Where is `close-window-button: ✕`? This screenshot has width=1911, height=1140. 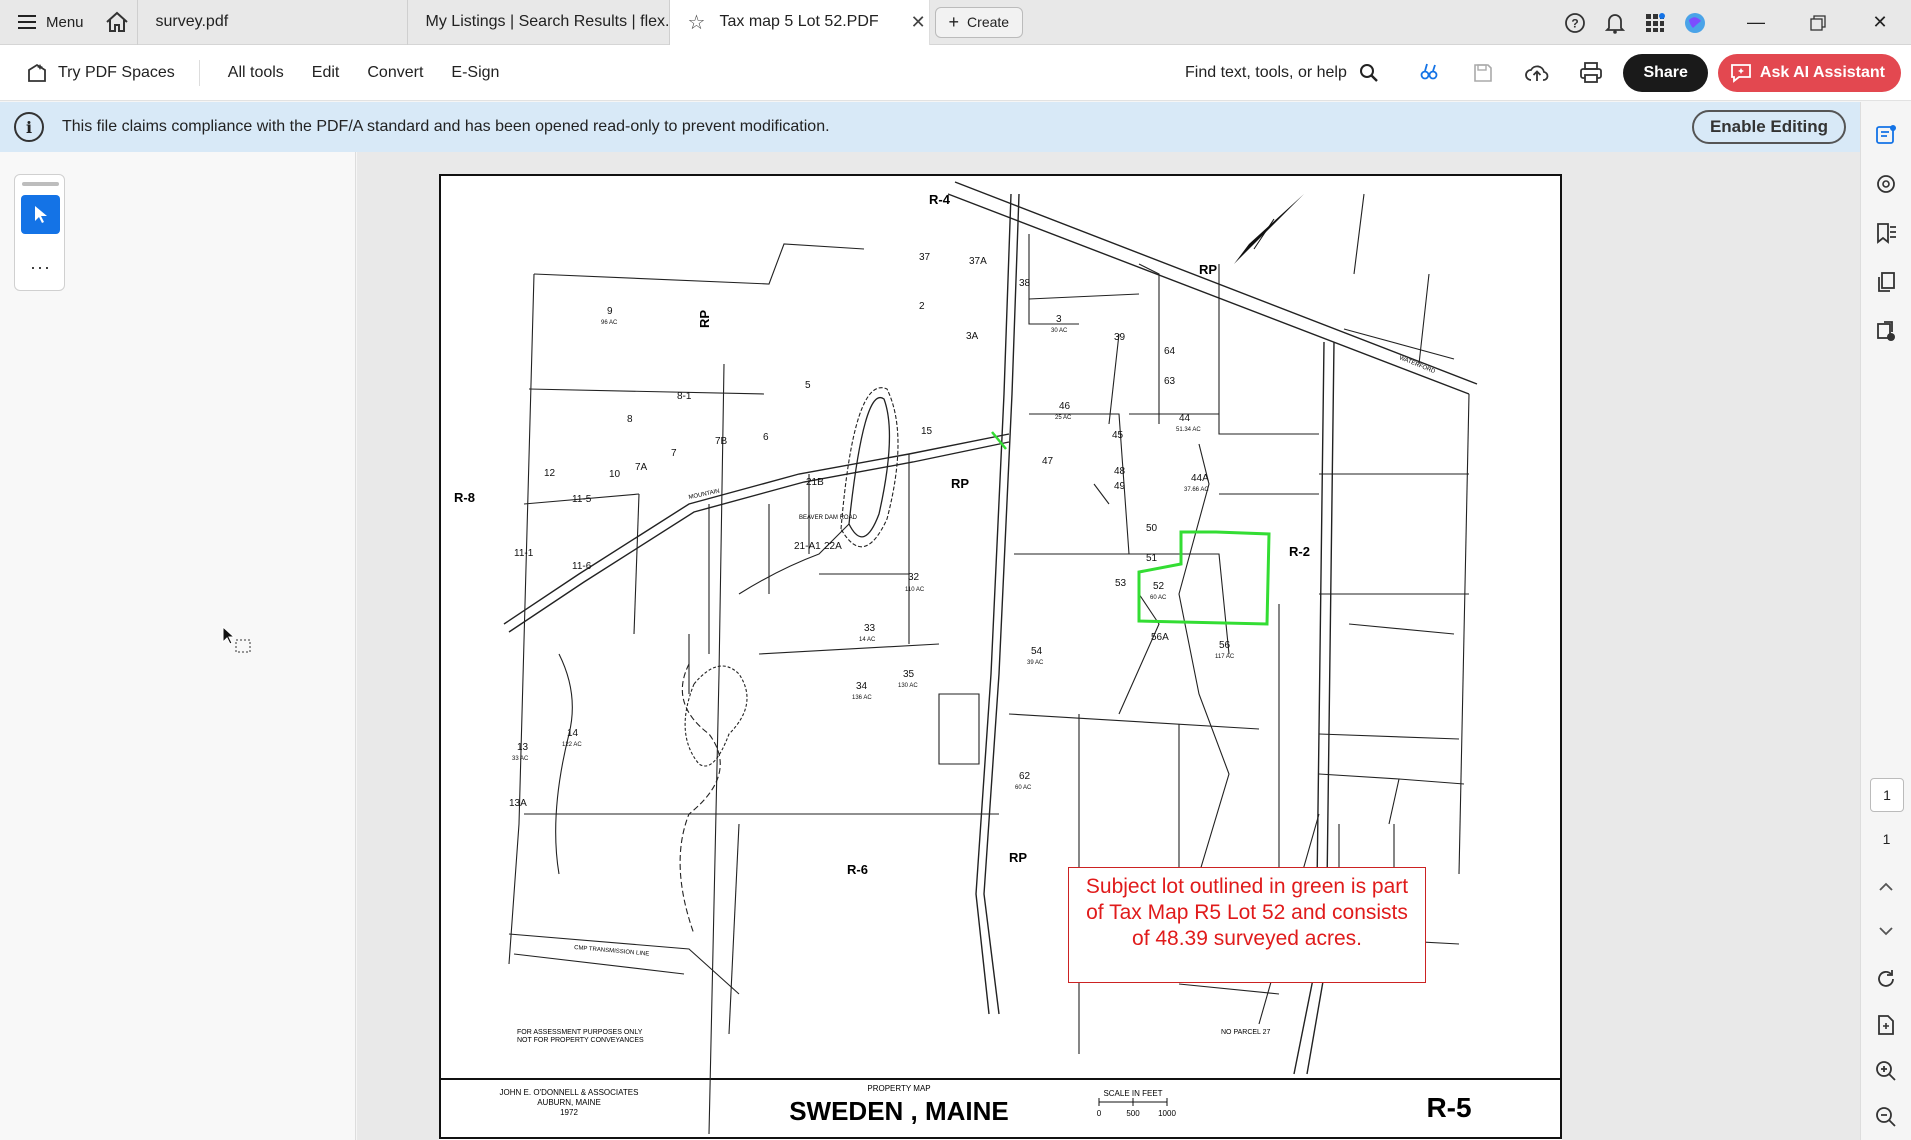
close-window-button: ✕ is located at coordinates (1880, 22).